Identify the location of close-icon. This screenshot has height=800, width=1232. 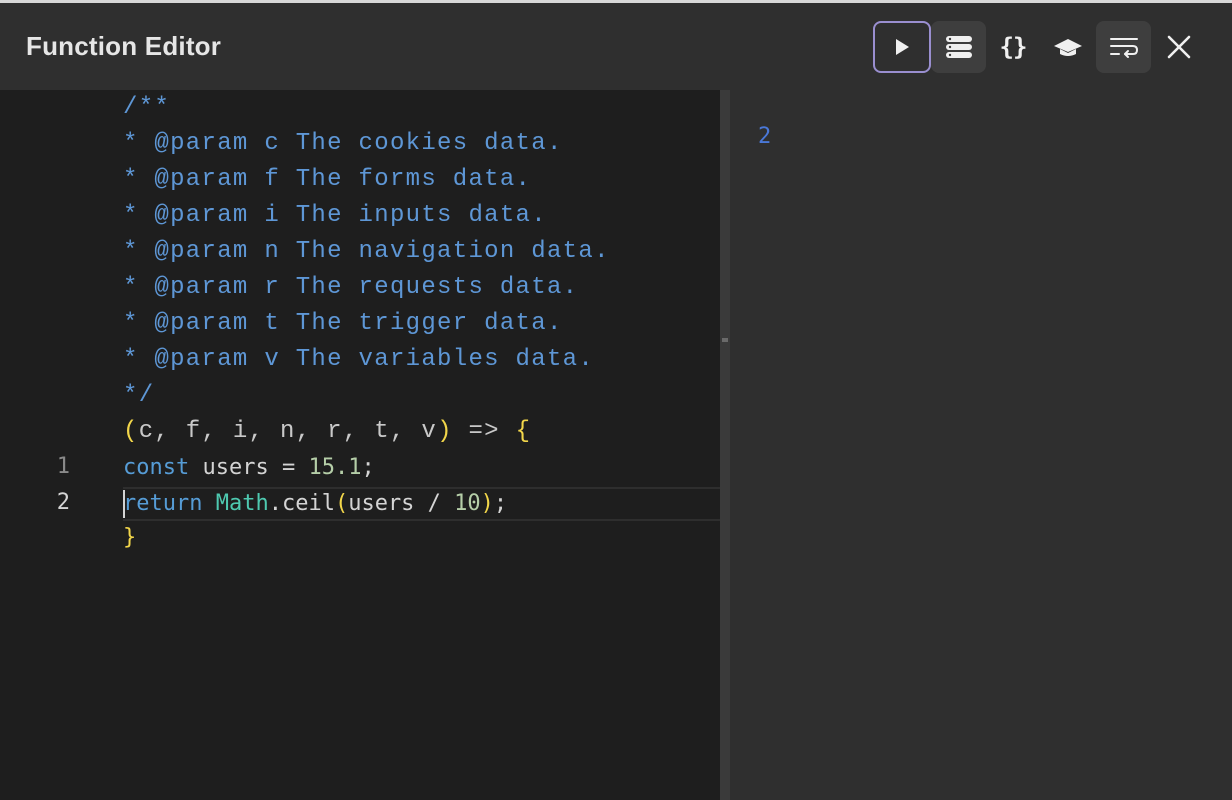
(1179, 47).